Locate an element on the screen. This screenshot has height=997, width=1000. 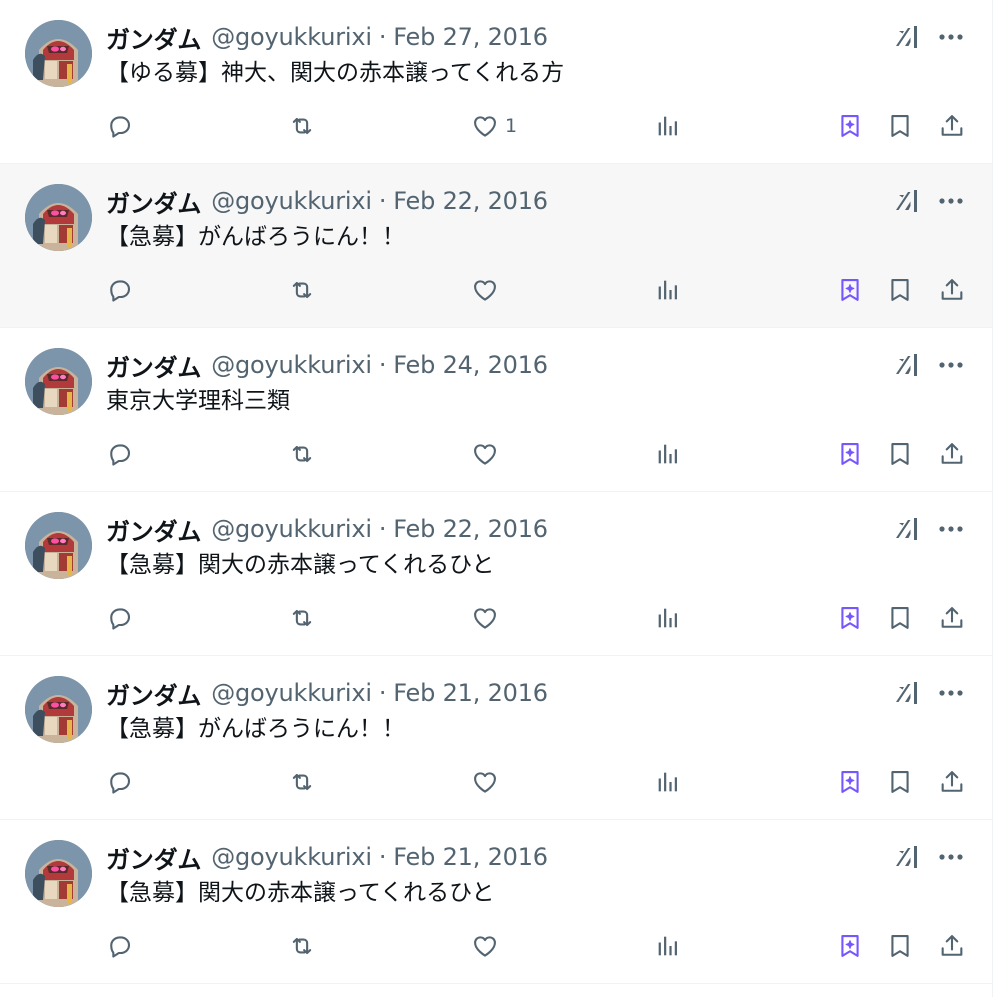
tweet-date: Feb 27, 2016 is located at coordinates (470, 37).